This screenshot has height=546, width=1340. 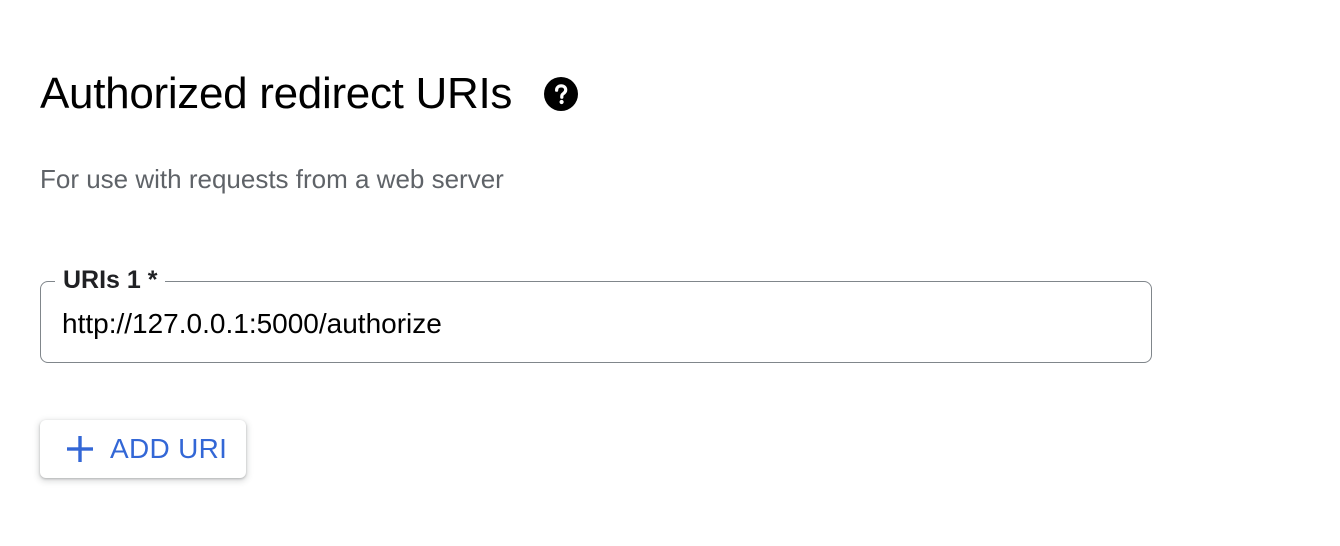 What do you see at coordinates (592, 324) in the screenshot?
I see `uri-input` at bounding box center [592, 324].